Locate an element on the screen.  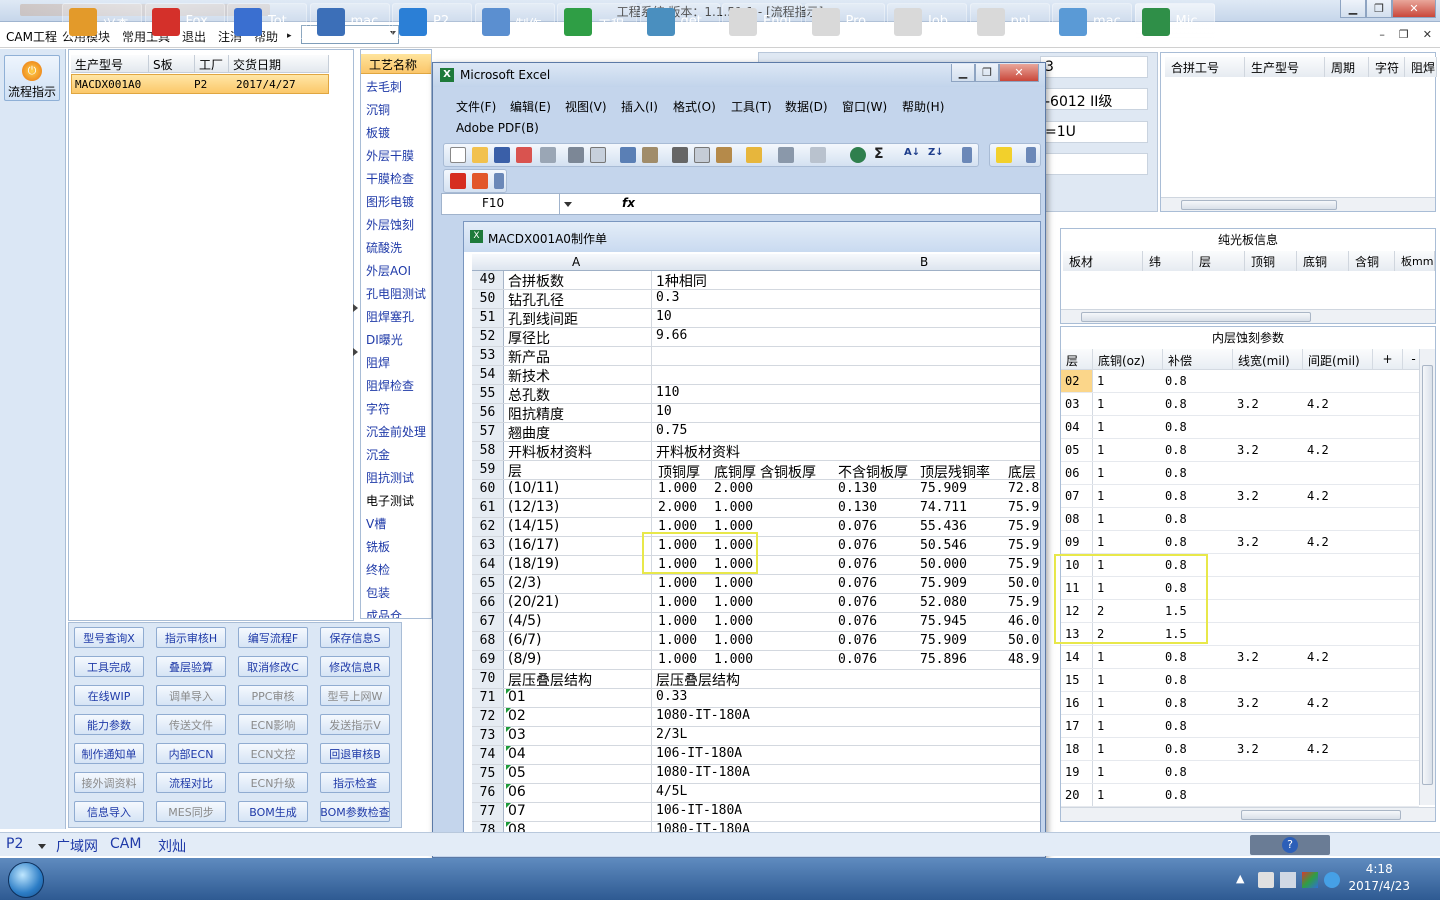
toolbar-options-icon is located at coordinates (499, 181).